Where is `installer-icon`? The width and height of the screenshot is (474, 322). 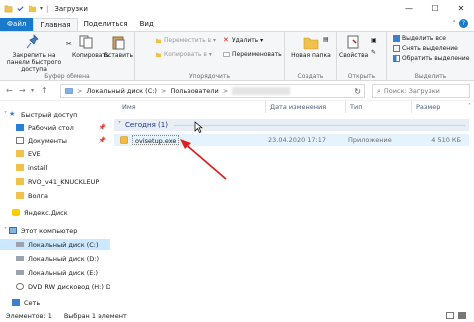 installer-icon is located at coordinates (124, 140).